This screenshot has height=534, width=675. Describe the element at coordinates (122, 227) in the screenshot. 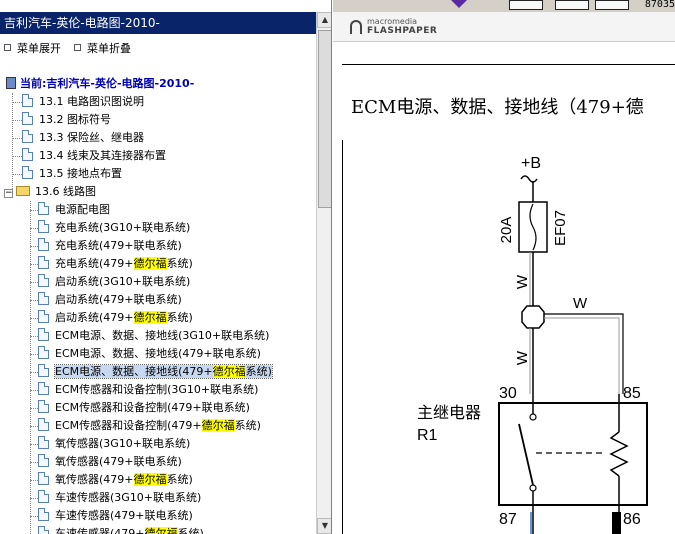

I see `tree-item-label: 充电系统(3G10+联电系统)` at that location.